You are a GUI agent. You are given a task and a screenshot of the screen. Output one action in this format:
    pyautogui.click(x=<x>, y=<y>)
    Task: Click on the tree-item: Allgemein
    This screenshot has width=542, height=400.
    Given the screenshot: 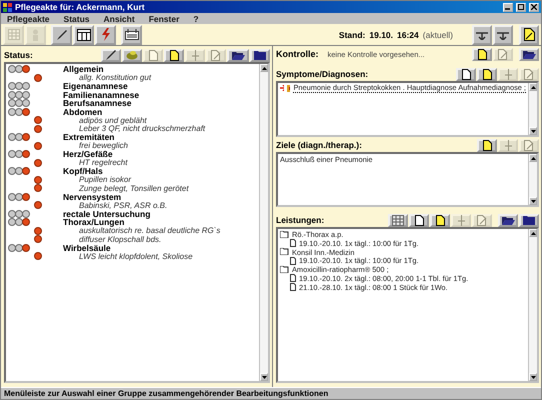 What is the action you would take?
    pyautogui.click(x=132, y=69)
    